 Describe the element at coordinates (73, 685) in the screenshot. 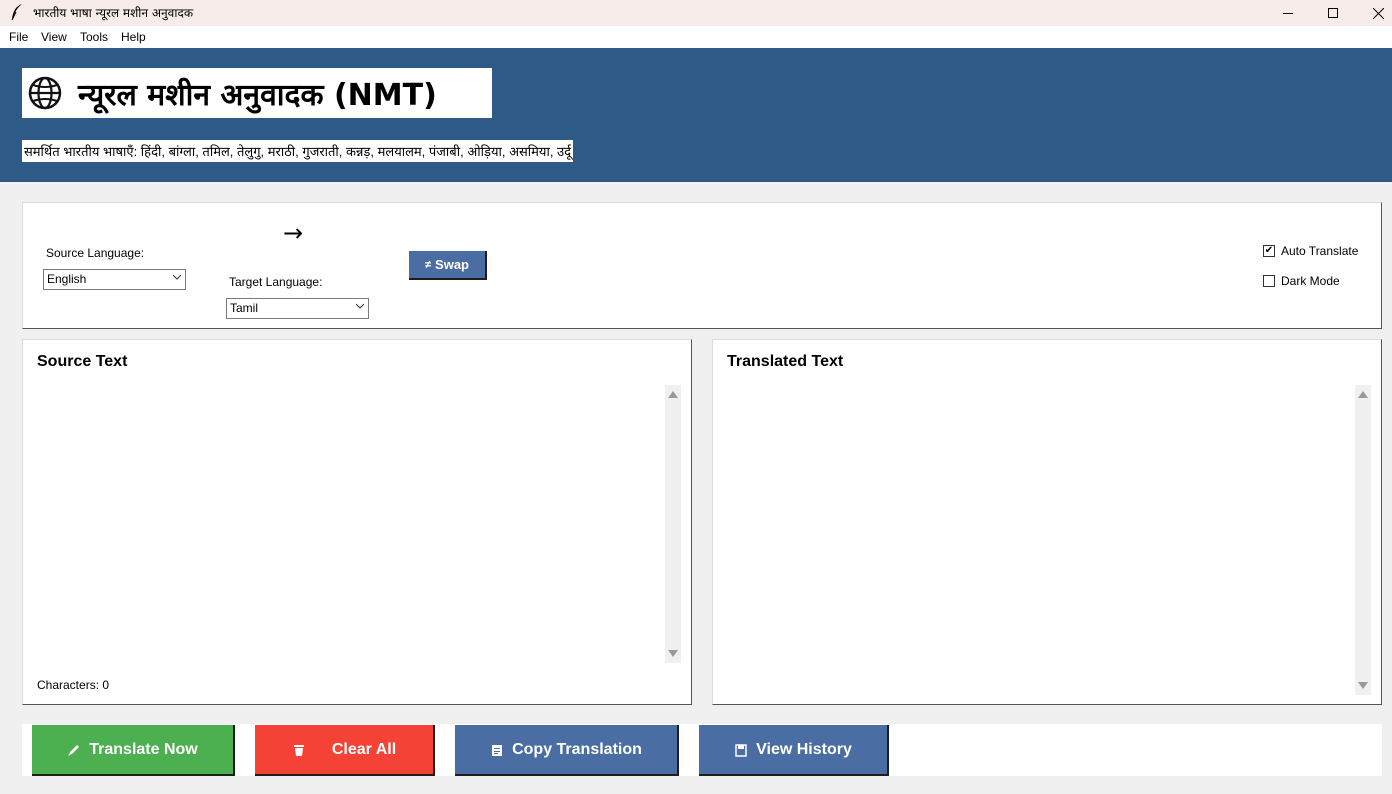

I see `character-count: Characters: 0` at that location.